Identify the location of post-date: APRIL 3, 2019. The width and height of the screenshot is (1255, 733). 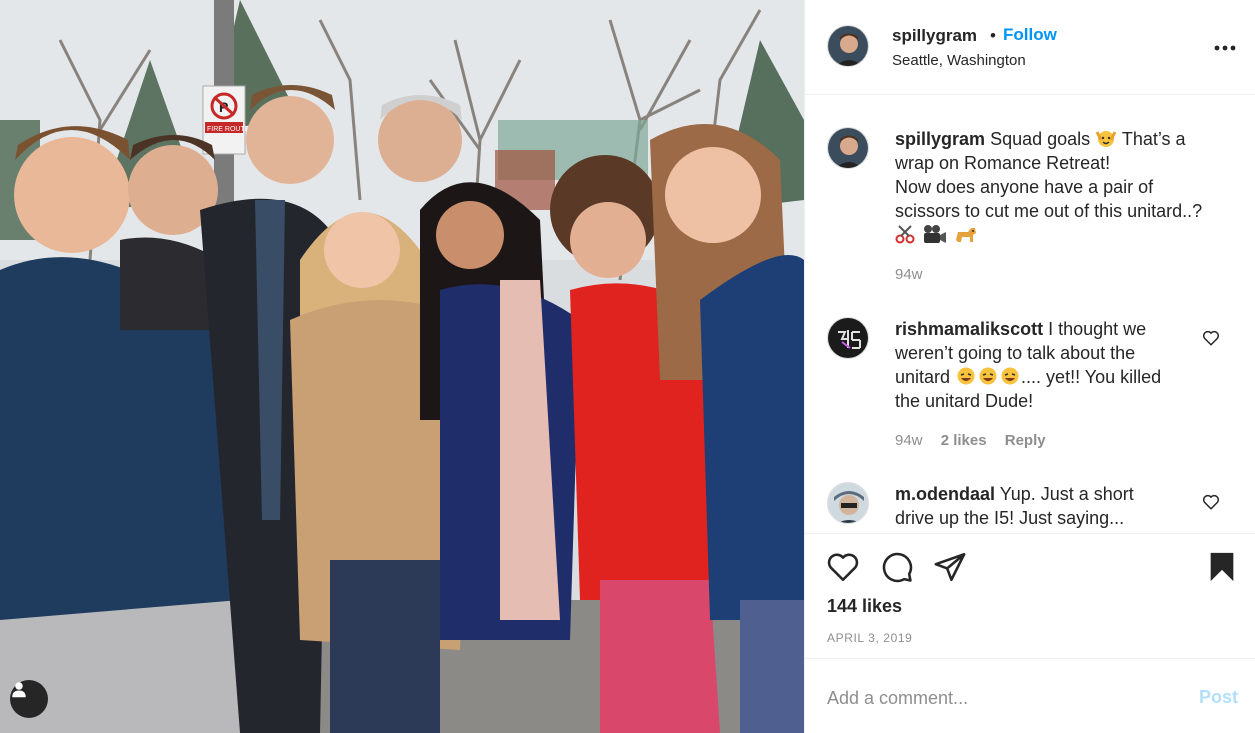
(869, 638).